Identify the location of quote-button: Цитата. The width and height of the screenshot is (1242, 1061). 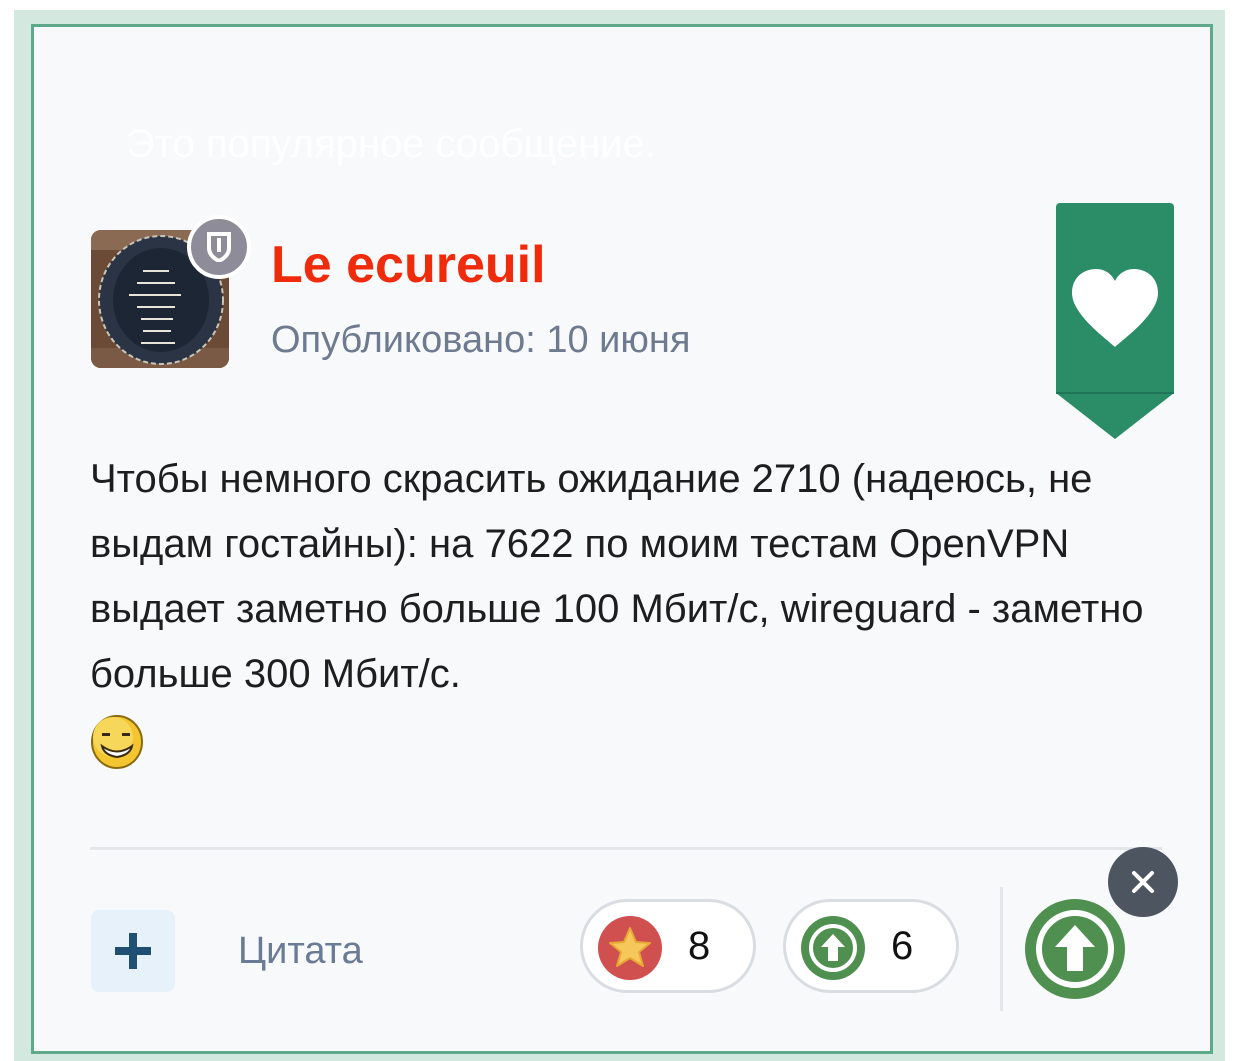
(300, 951).